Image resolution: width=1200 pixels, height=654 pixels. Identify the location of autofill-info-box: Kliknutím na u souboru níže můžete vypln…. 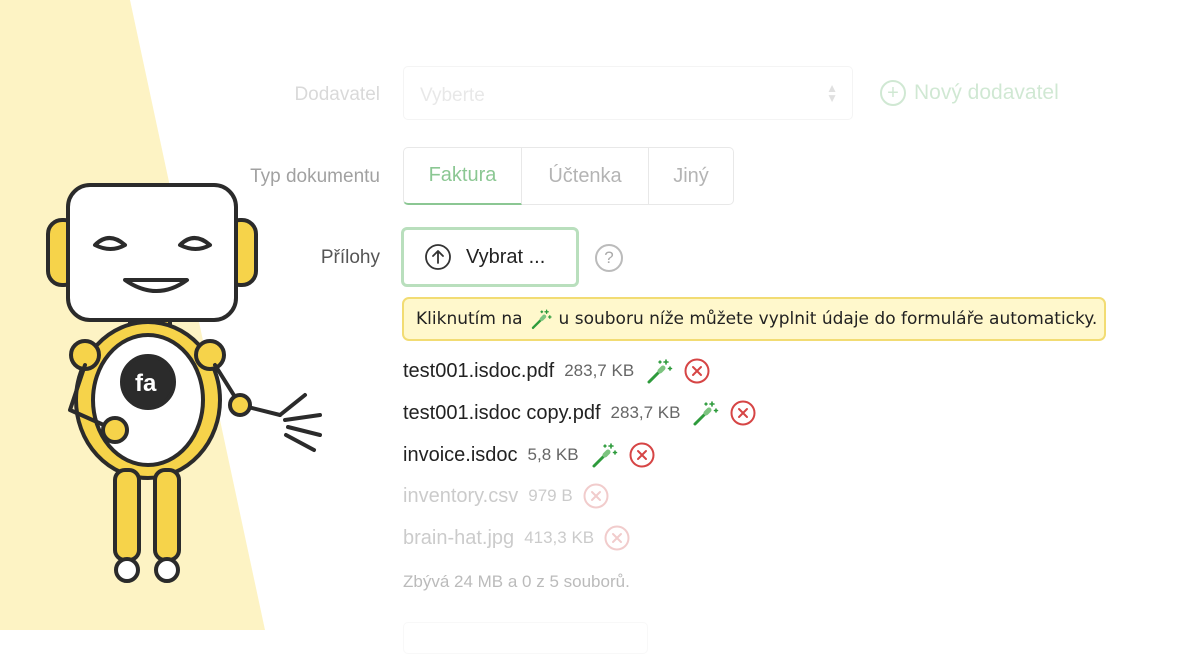
(754, 319).